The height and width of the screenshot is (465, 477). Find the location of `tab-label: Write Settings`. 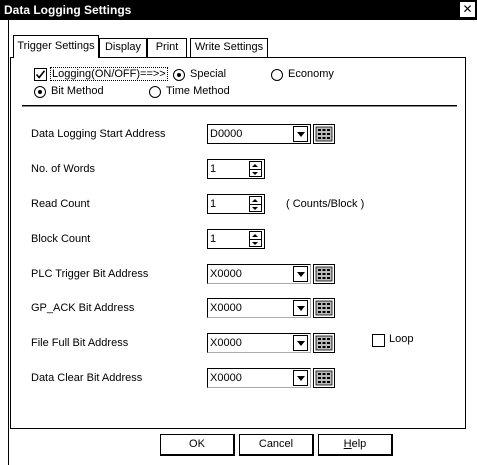

tab-label: Write Settings is located at coordinates (229, 47).